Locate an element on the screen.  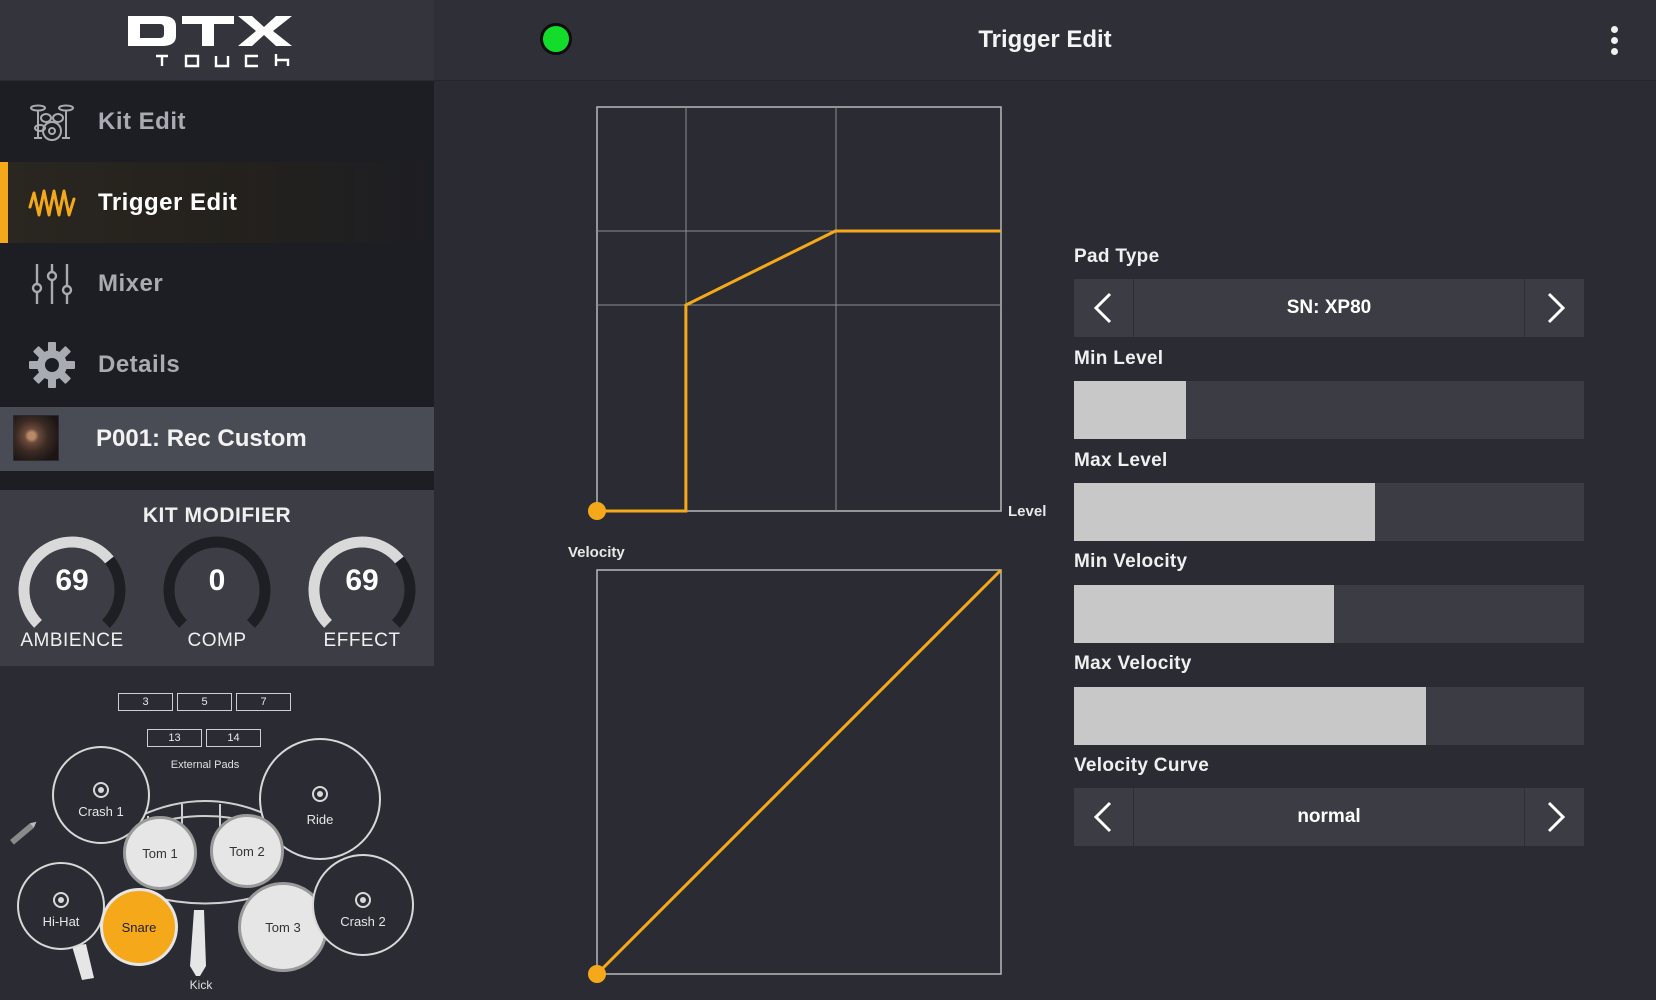
comp-label: COMP is located at coordinates (217, 640).